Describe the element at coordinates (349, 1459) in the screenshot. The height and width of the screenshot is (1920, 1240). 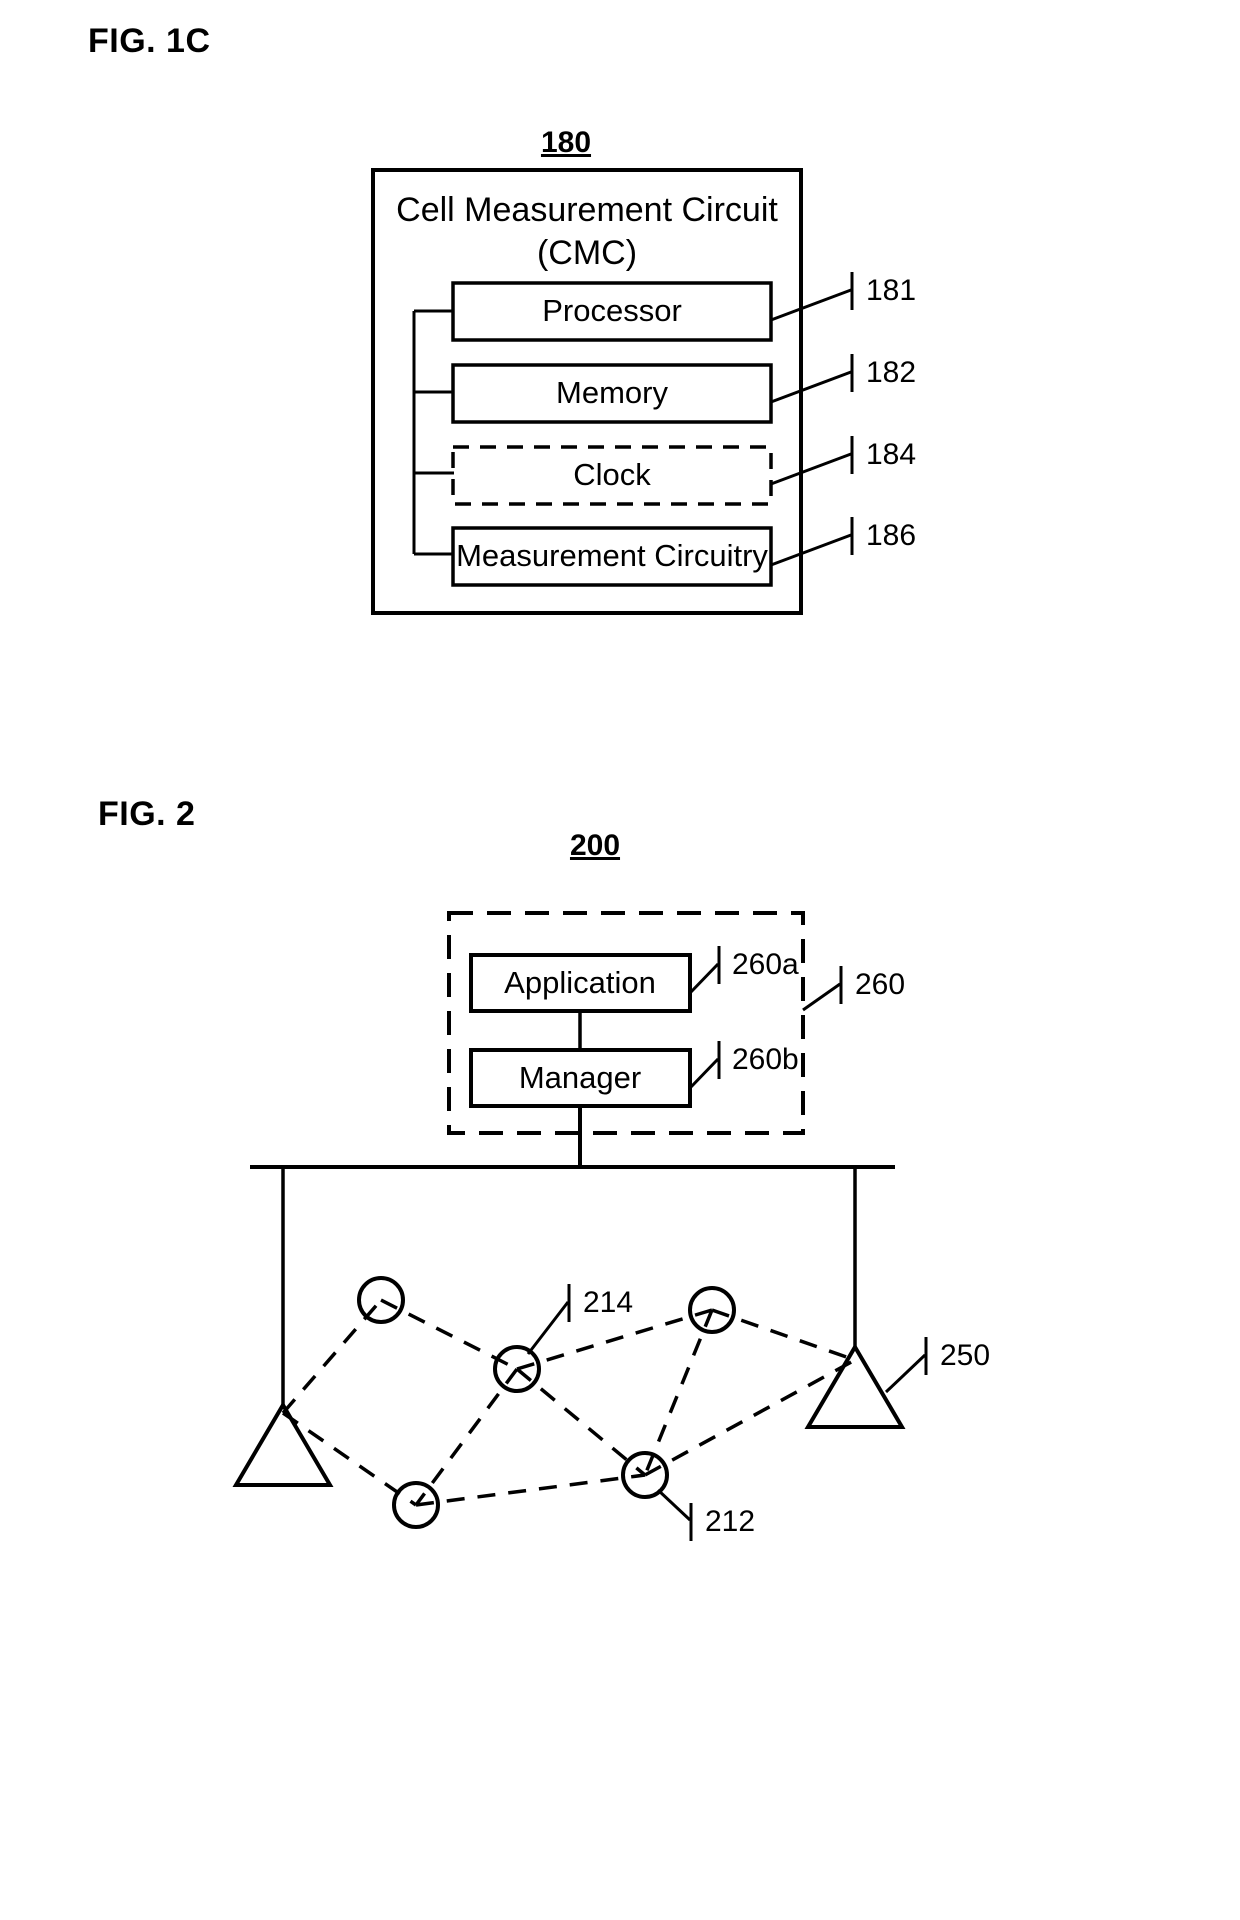
I see `link-tri1-c4` at that location.